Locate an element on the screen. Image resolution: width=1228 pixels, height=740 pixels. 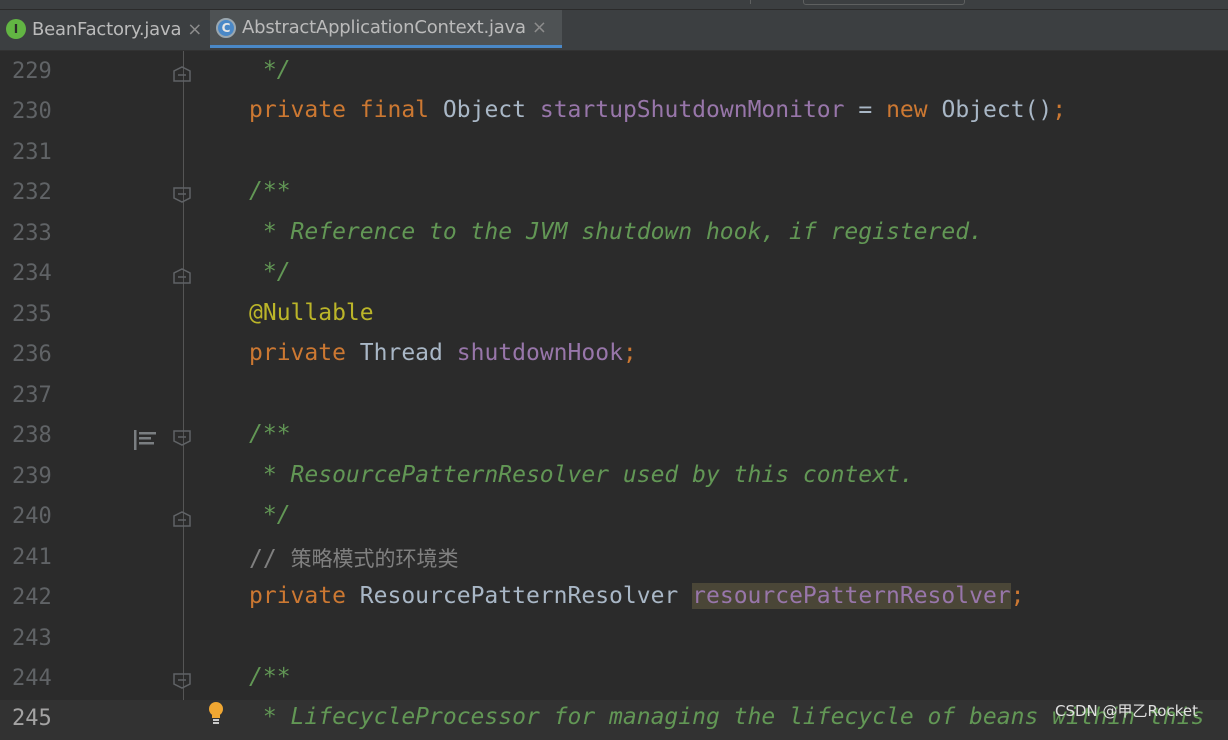
toolbar-field is located at coordinates (884, 2).